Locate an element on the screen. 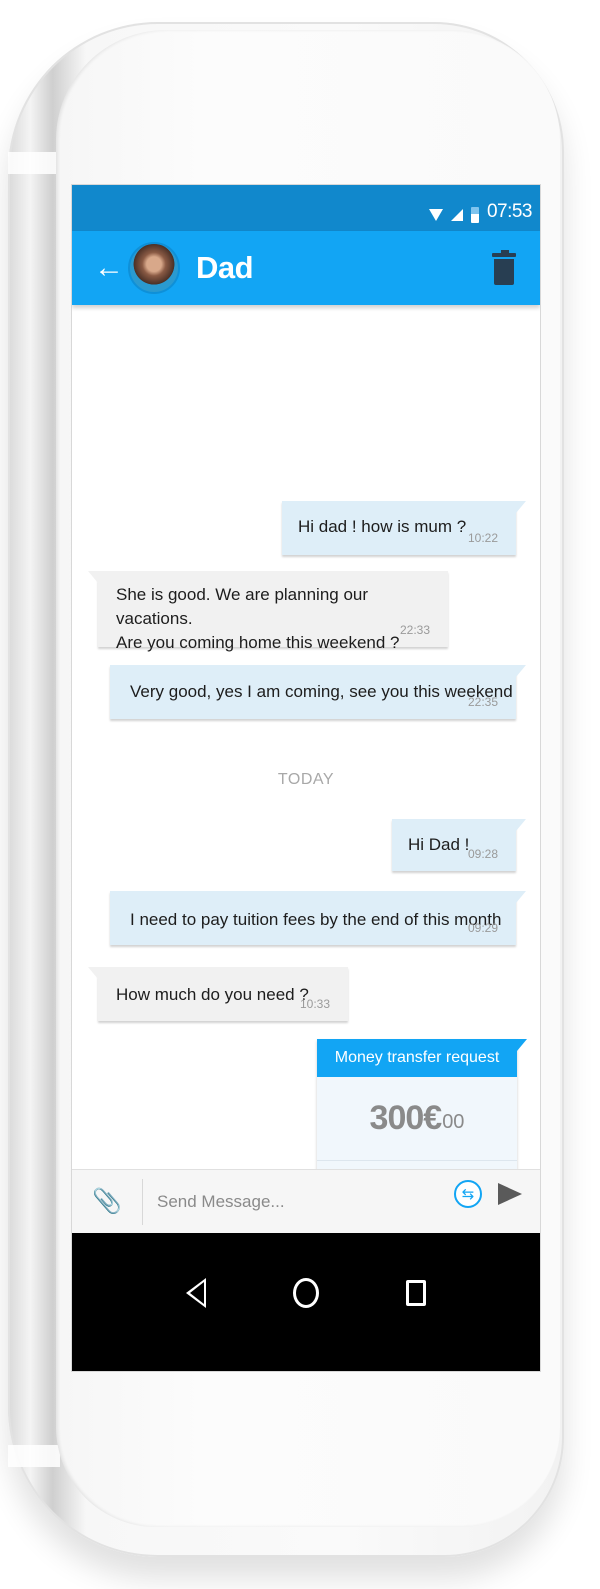 This screenshot has width=600, height=1589. message-outgoing: Hi dad ! how is mum ? 10:22 is located at coordinates (404, 528).